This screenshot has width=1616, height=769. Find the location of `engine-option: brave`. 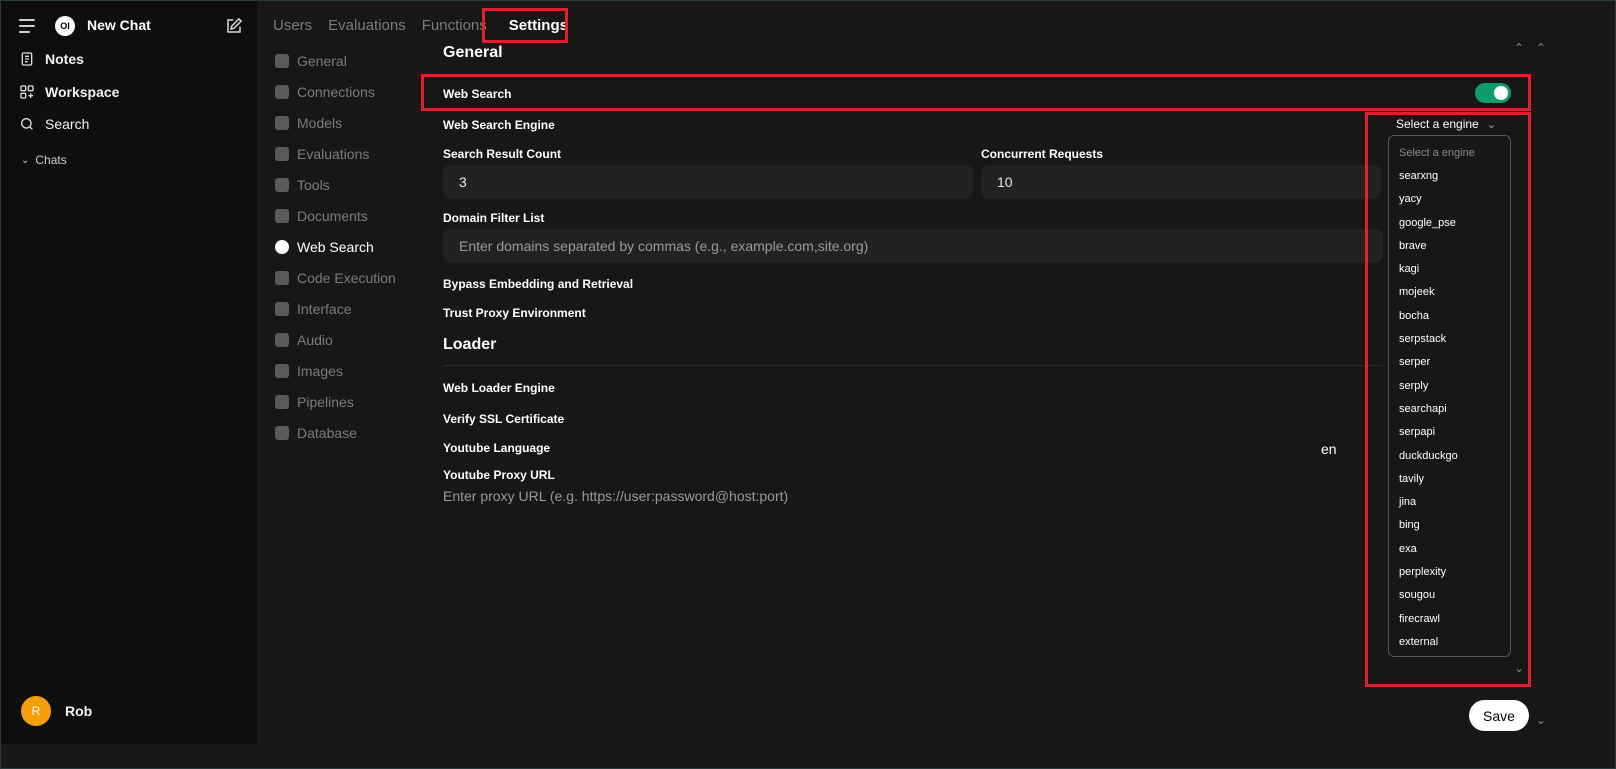

engine-option: brave is located at coordinates (1449, 245).